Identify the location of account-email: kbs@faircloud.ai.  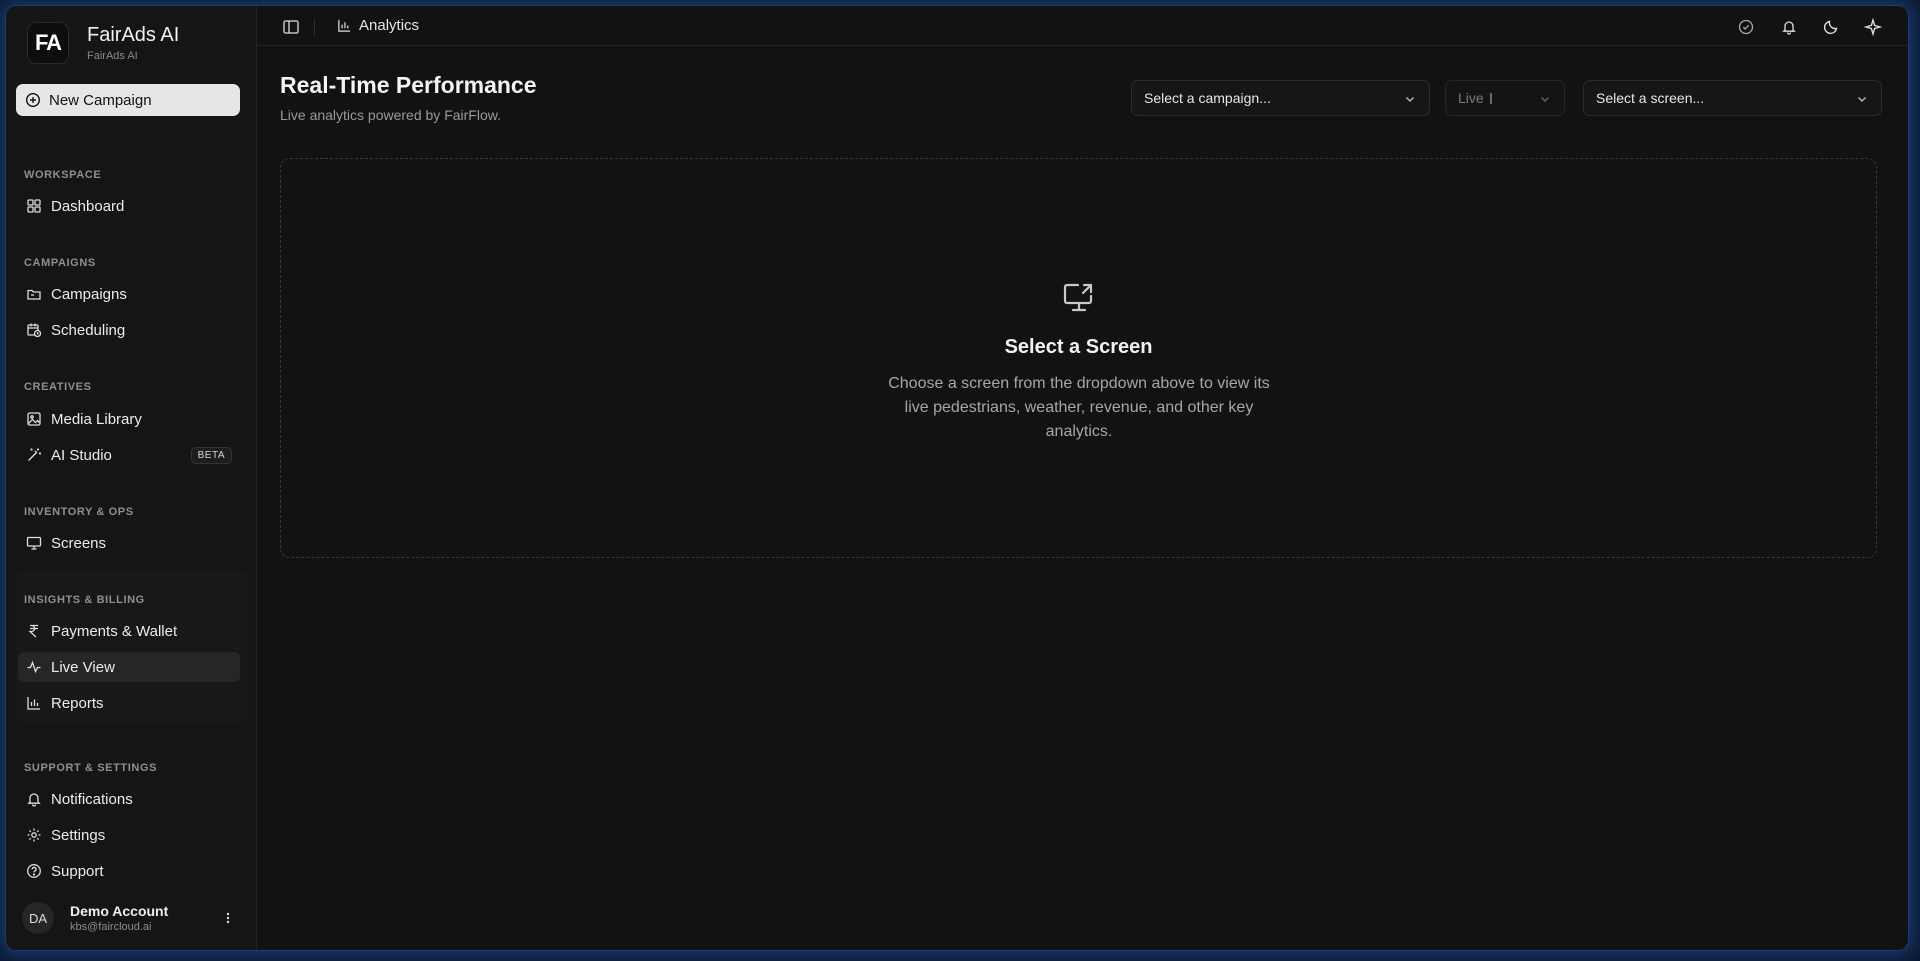
(111, 927).